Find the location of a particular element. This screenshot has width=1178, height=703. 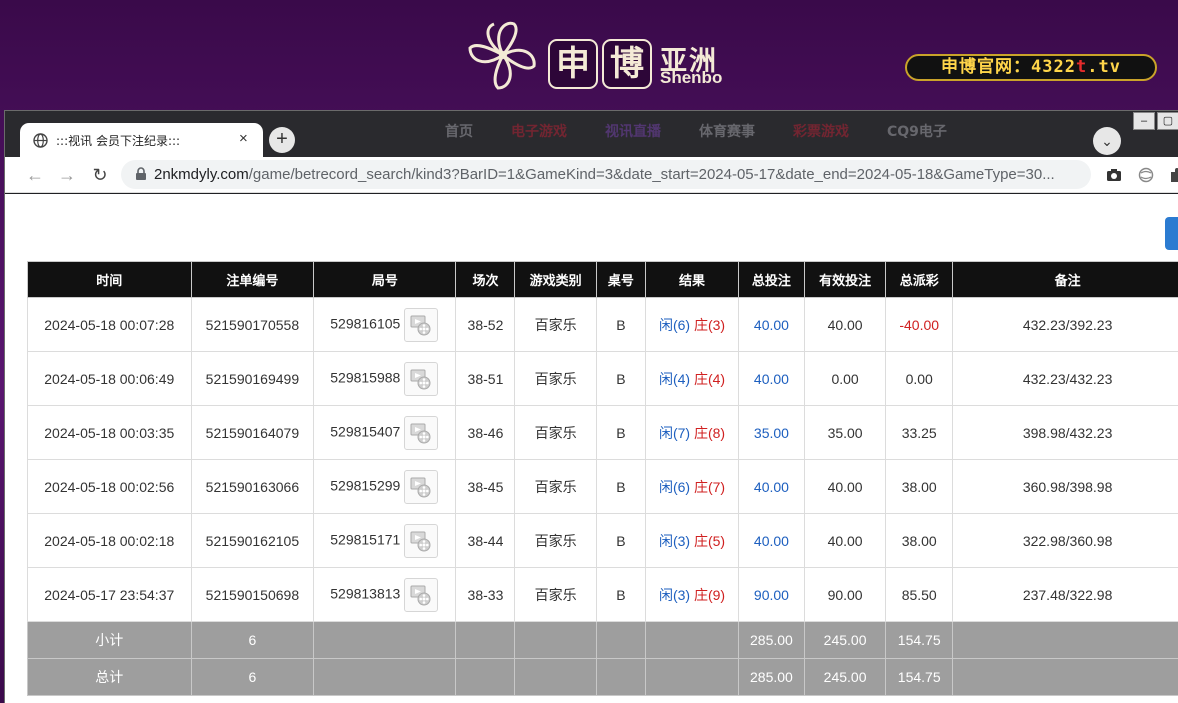

round-id: 529813813 is located at coordinates (365, 593).